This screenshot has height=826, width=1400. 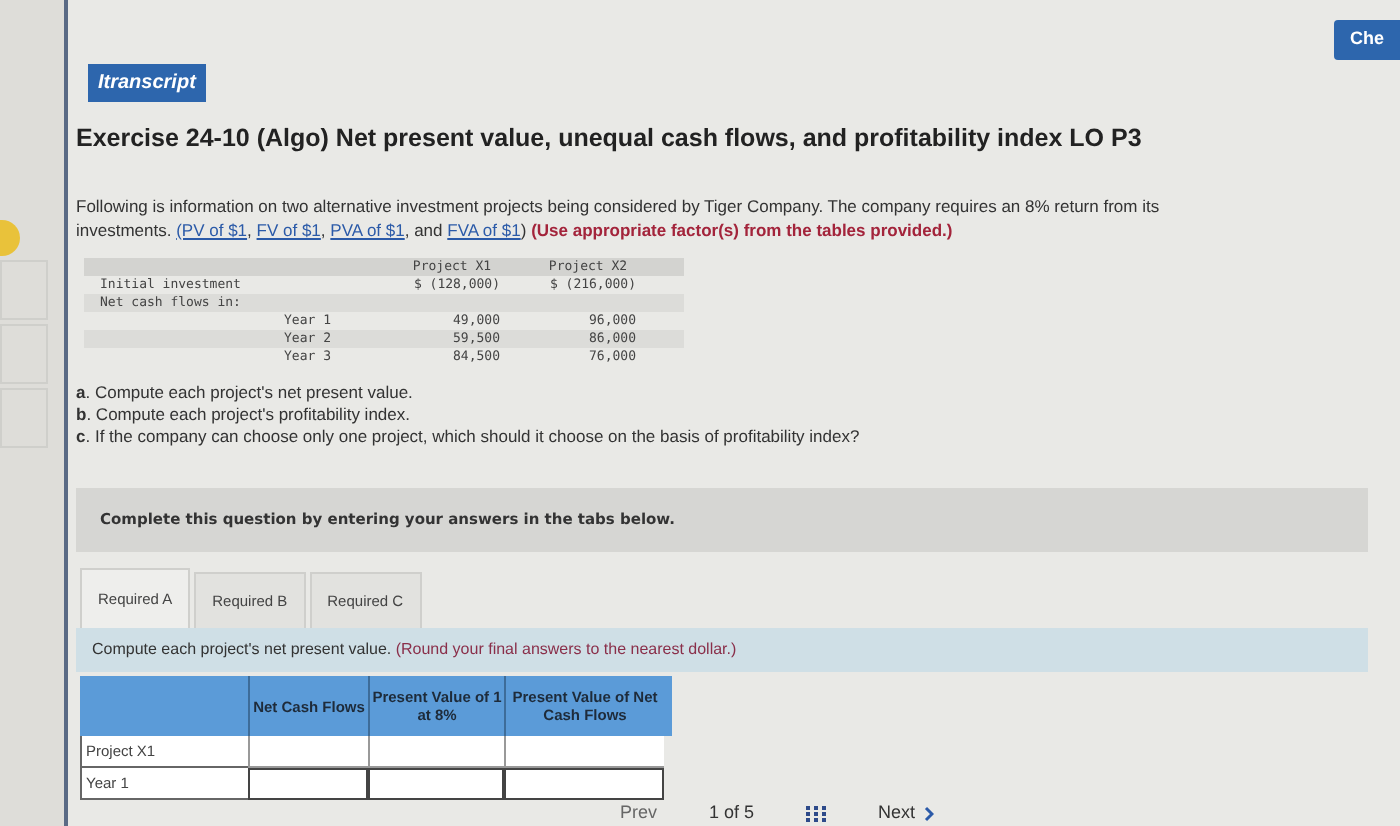 I want to click on chevron-right-icon, so click(x=928, y=813).